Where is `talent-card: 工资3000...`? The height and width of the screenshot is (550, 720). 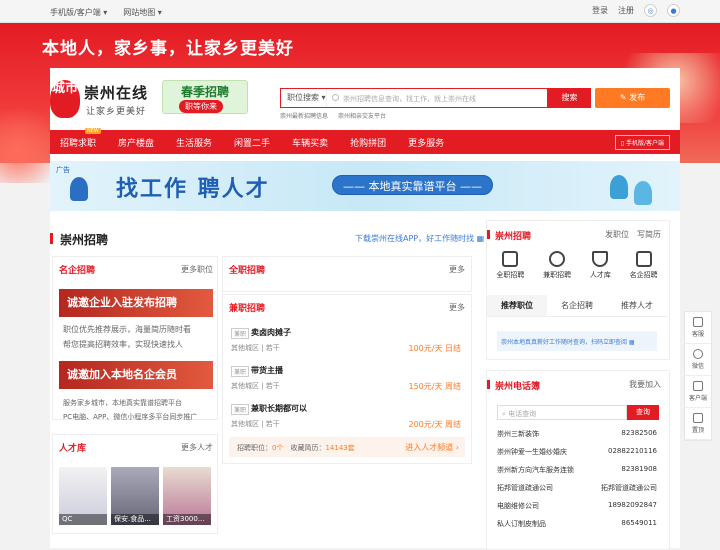 talent-card: 工资3000... is located at coordinates (187, 496).